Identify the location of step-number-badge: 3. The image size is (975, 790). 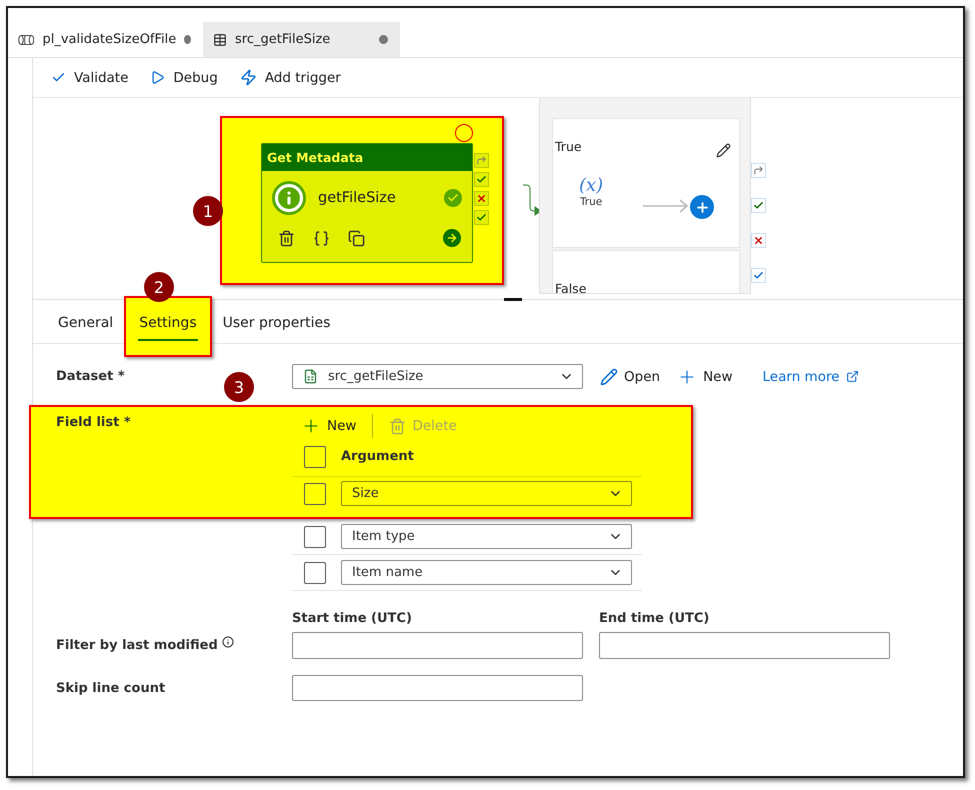
(239, 387).